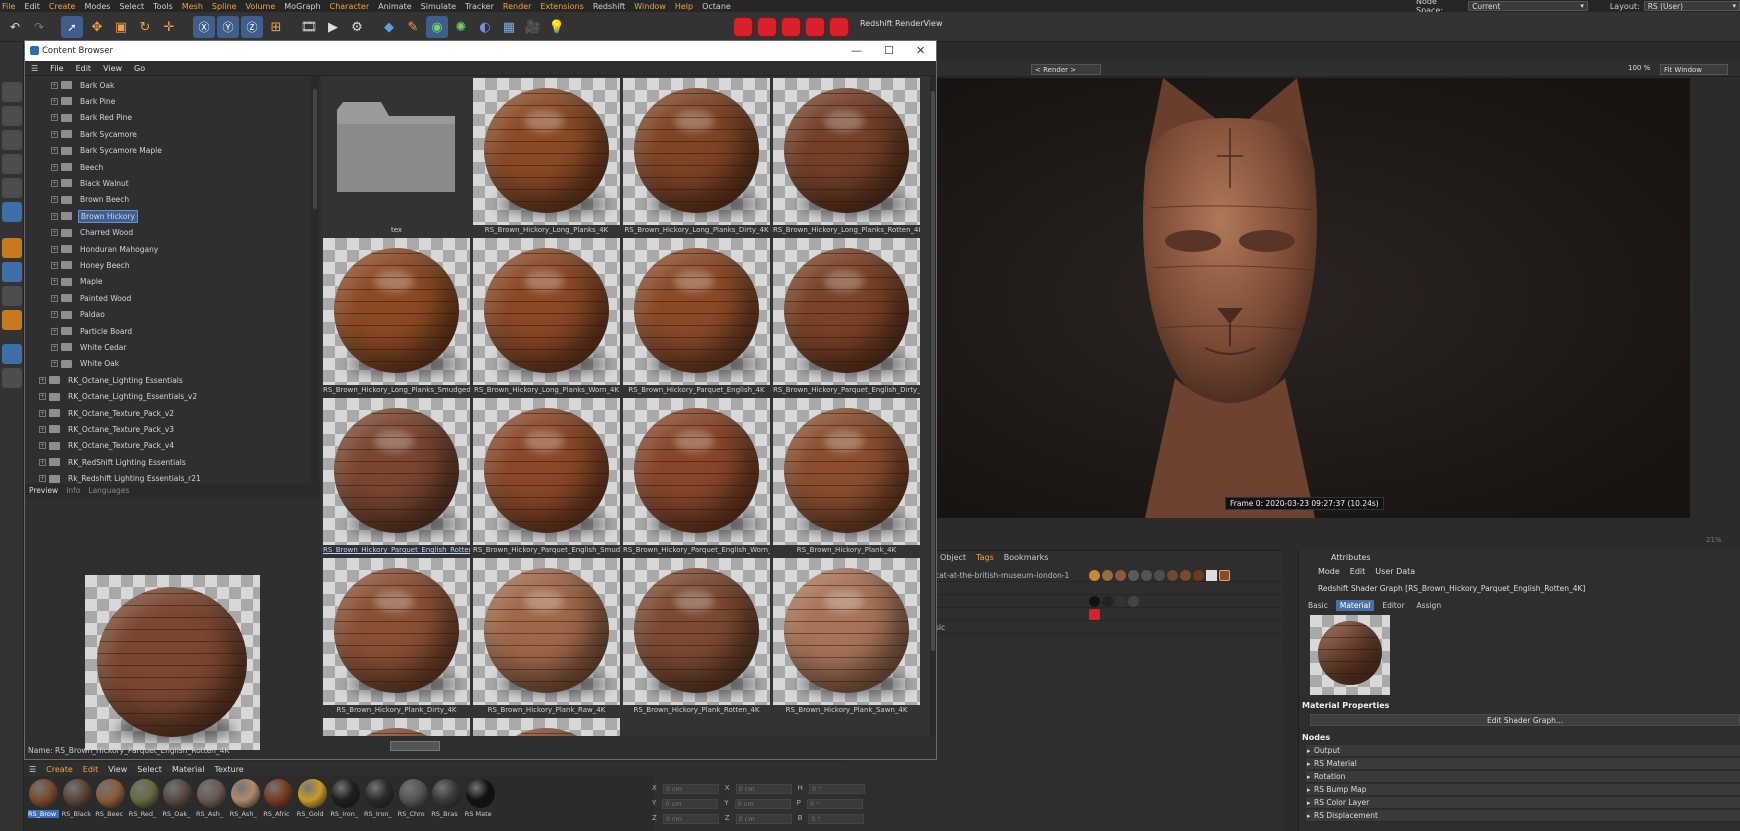  I want to click on camera-button: 🎥, so click(533, 27).